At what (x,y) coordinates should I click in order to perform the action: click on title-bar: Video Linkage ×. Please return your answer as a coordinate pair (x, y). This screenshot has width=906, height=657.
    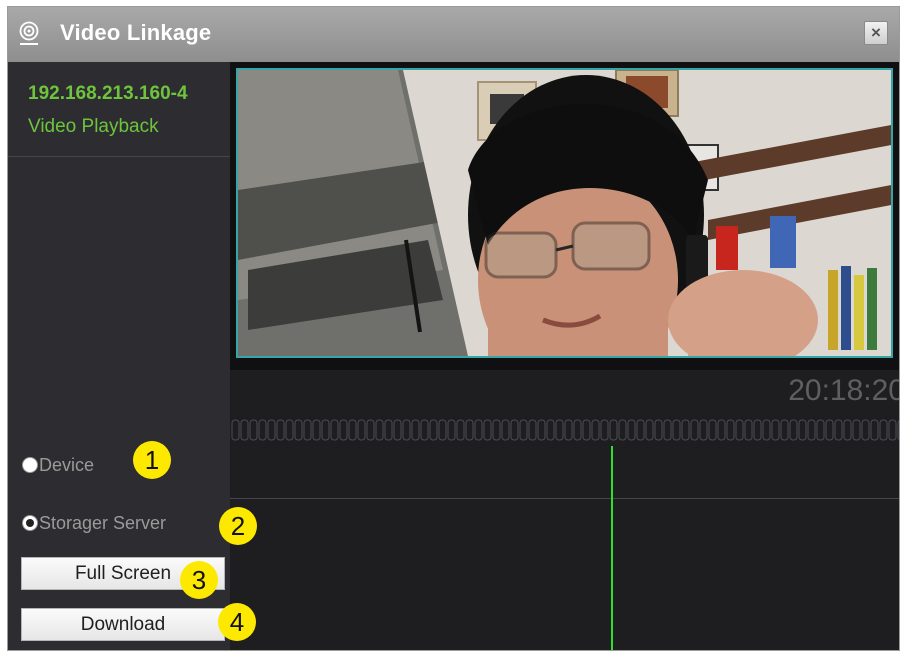
    Looking at the image, I should click on (453, 34).